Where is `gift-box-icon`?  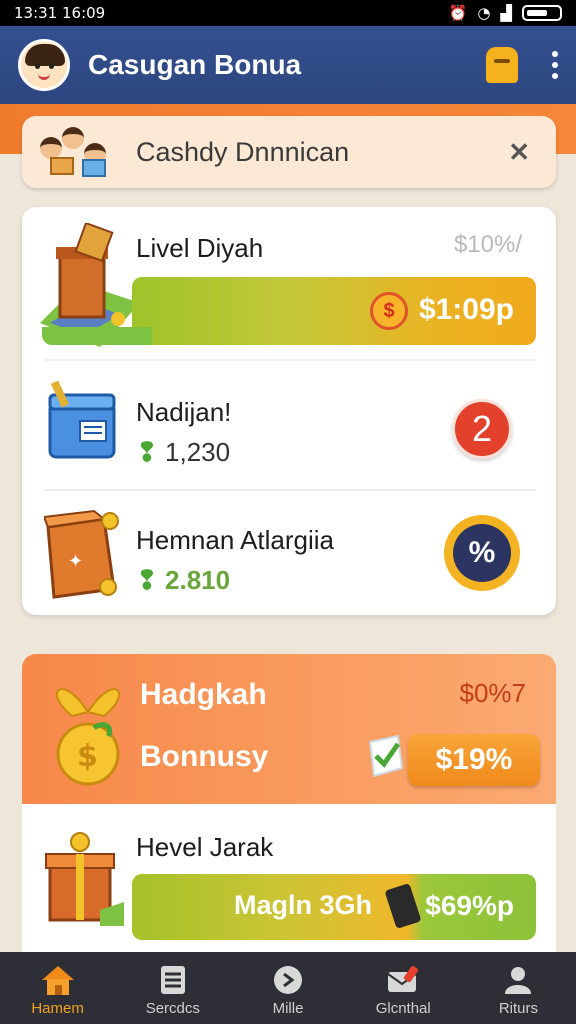 gift-box-icon is located at coordinates (84, 879).